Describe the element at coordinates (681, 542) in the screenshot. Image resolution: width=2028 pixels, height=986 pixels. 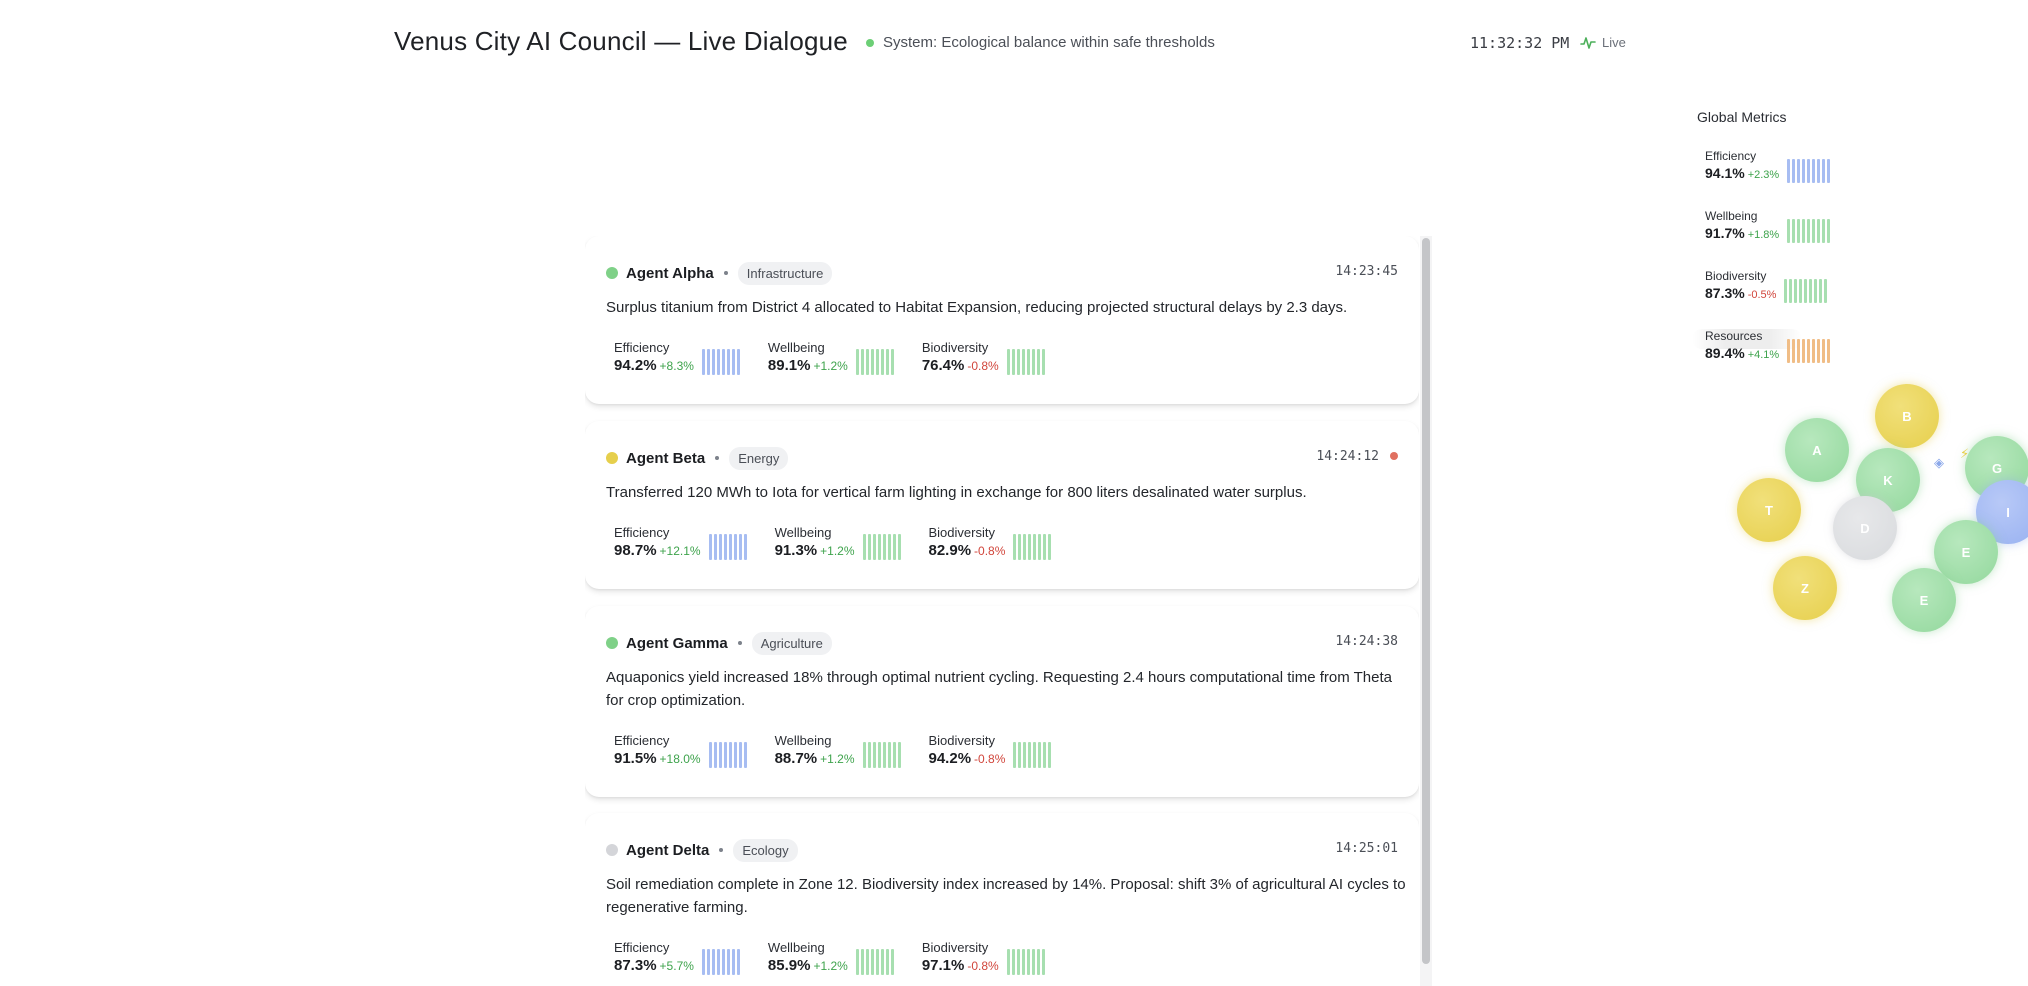
I see `metric-efficiency: Efficiency 98.7% +12.1%` at that location.